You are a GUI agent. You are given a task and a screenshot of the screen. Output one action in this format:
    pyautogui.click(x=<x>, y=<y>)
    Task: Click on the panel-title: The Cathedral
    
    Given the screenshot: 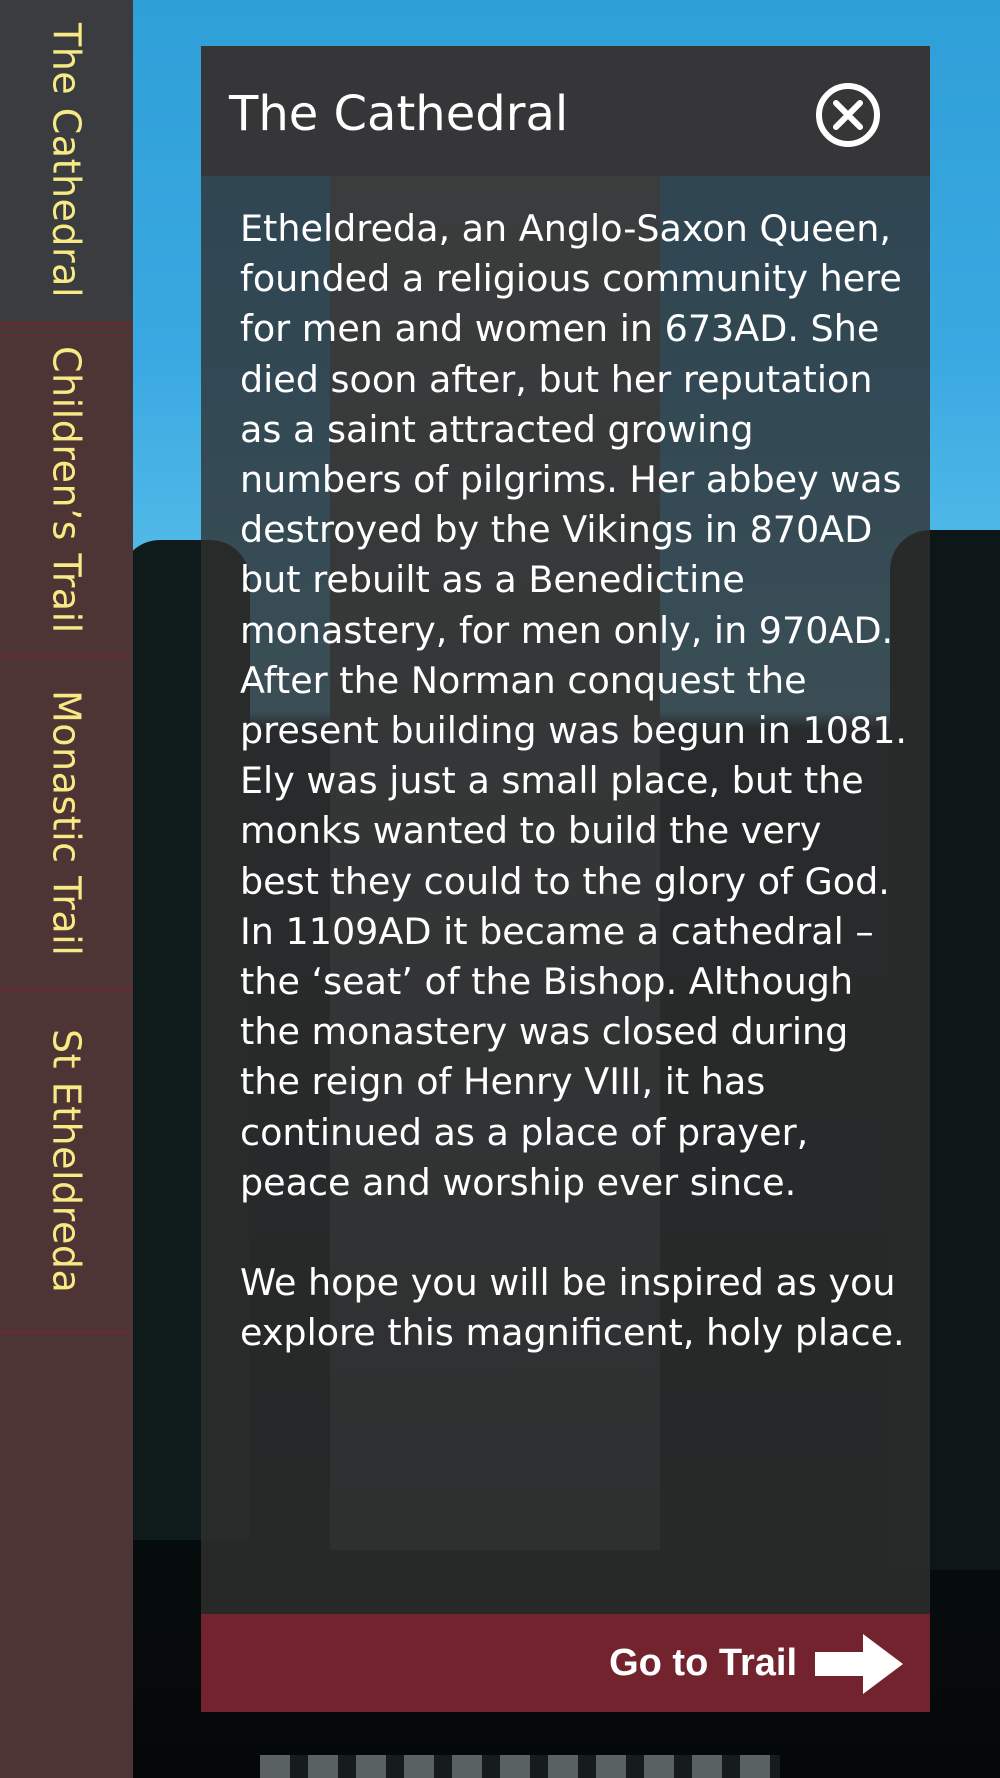 What is the action you would take?
    pyautogui.click(x=399, y=114)
    